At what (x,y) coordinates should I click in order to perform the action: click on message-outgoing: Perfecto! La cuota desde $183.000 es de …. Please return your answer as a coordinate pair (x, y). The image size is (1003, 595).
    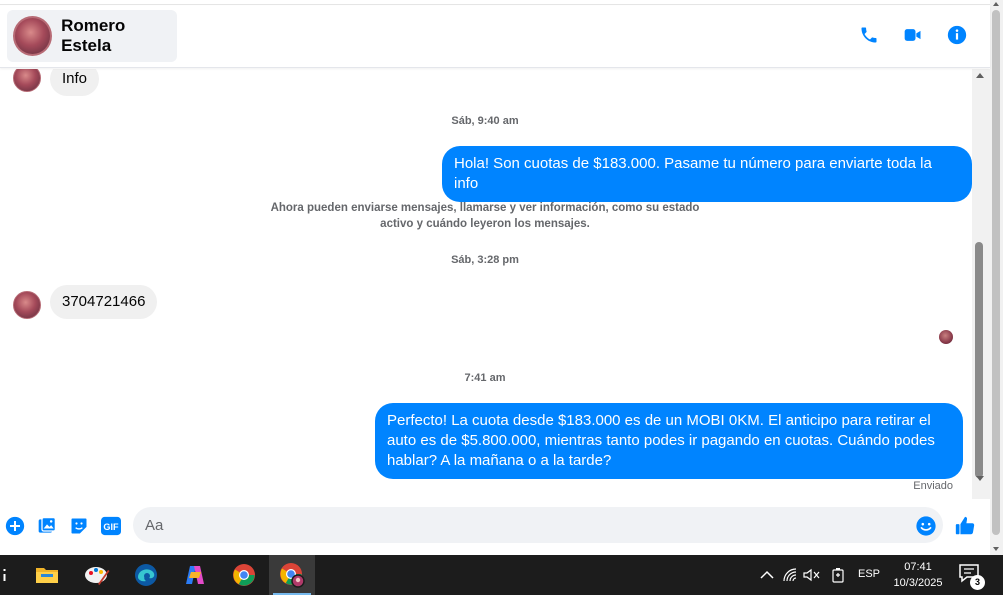
    Looking at the image, I should click on (669, 441).